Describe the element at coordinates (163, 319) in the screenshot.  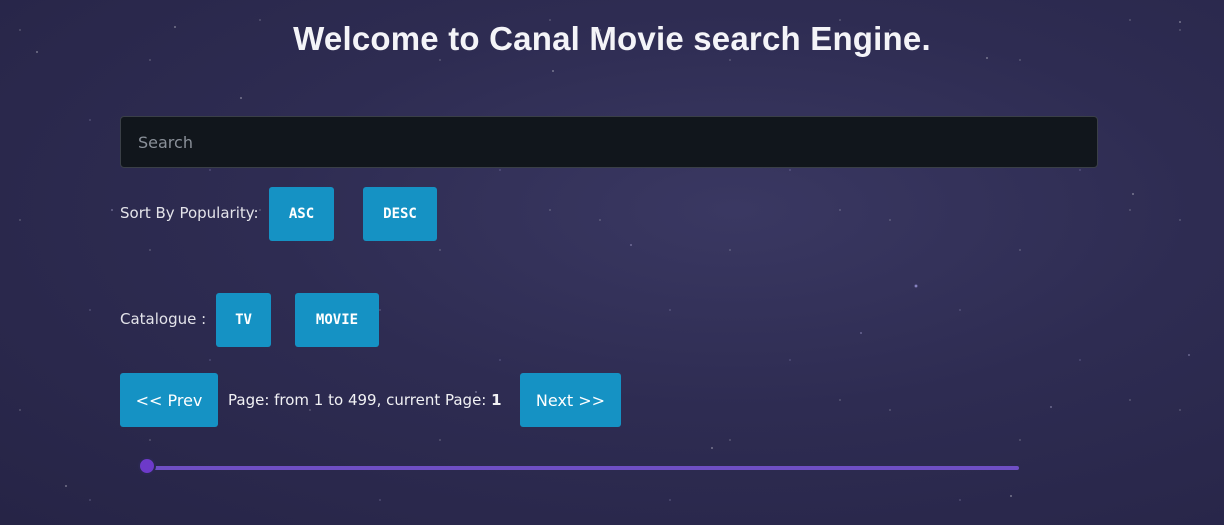
I see `catalogue-label: Catalogue :` at that location.